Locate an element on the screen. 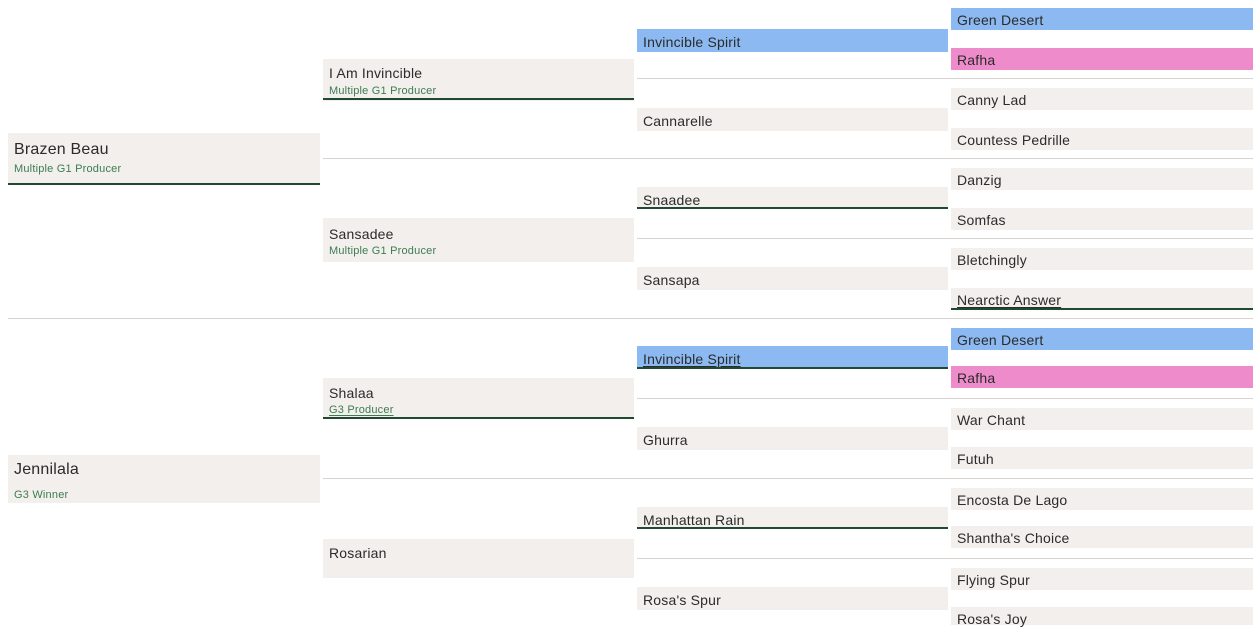  horse-name: Sansadee is located at coordinates (361, 234).